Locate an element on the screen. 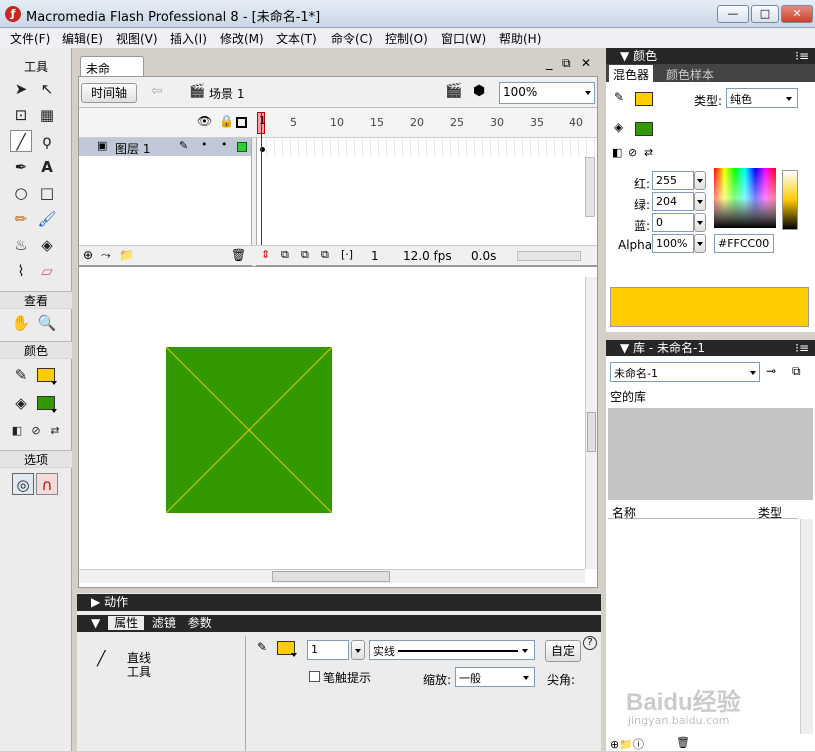 The height and width of the screenshot is (752, 815). frame-grid is located at coordinates (428, 147).